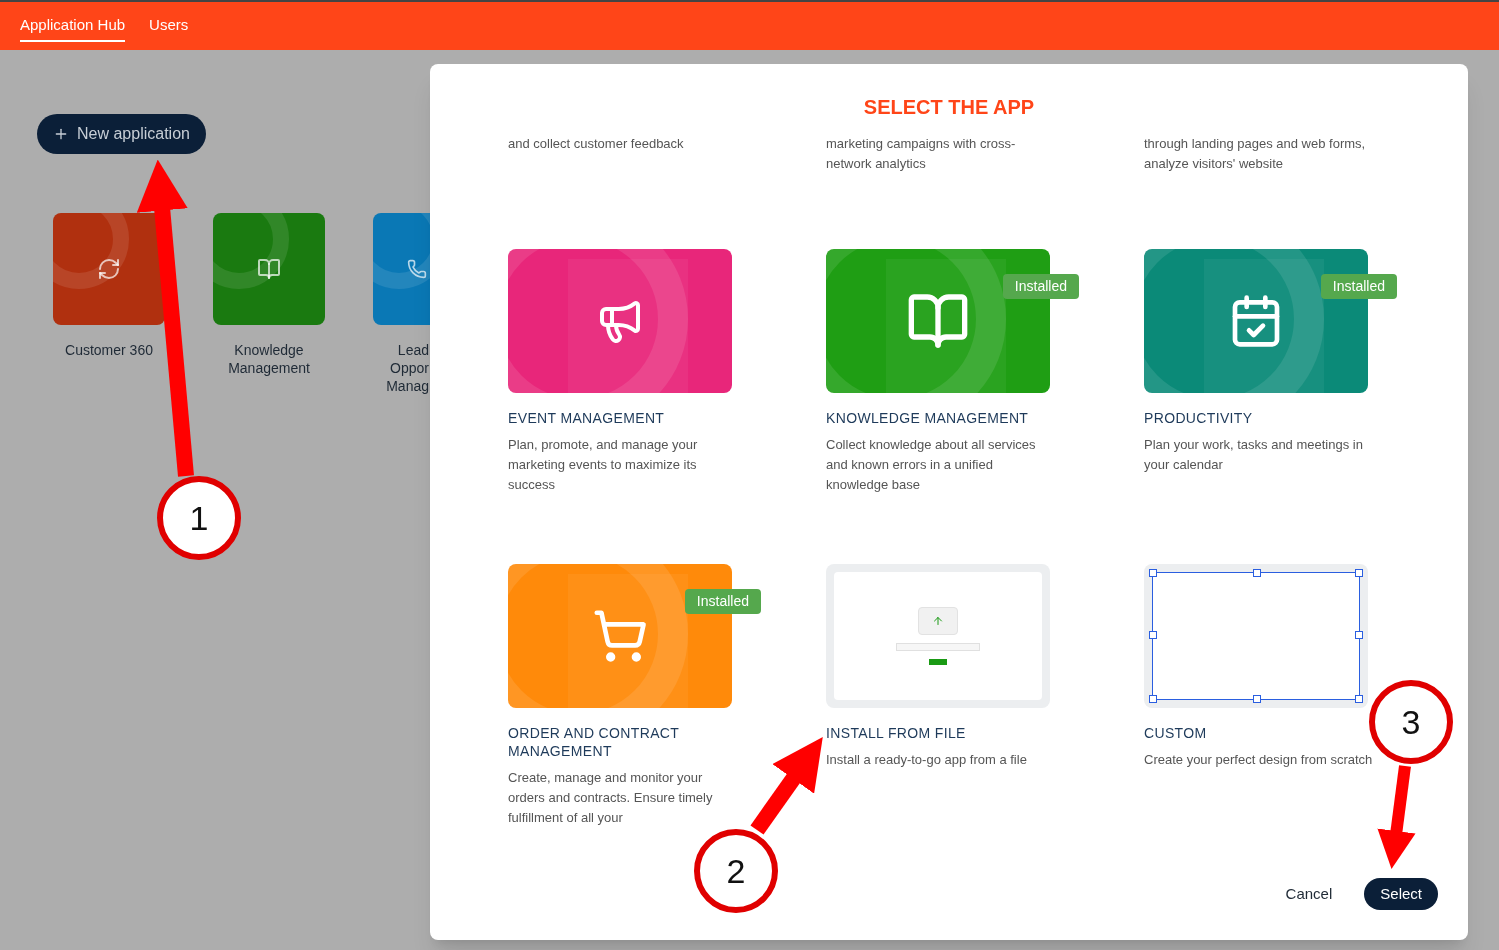  What do you see at coordinates (896, 733) in the screenshot?
I see `app-title: INSTALL FROM FILE` at bounding box center [896, 733].